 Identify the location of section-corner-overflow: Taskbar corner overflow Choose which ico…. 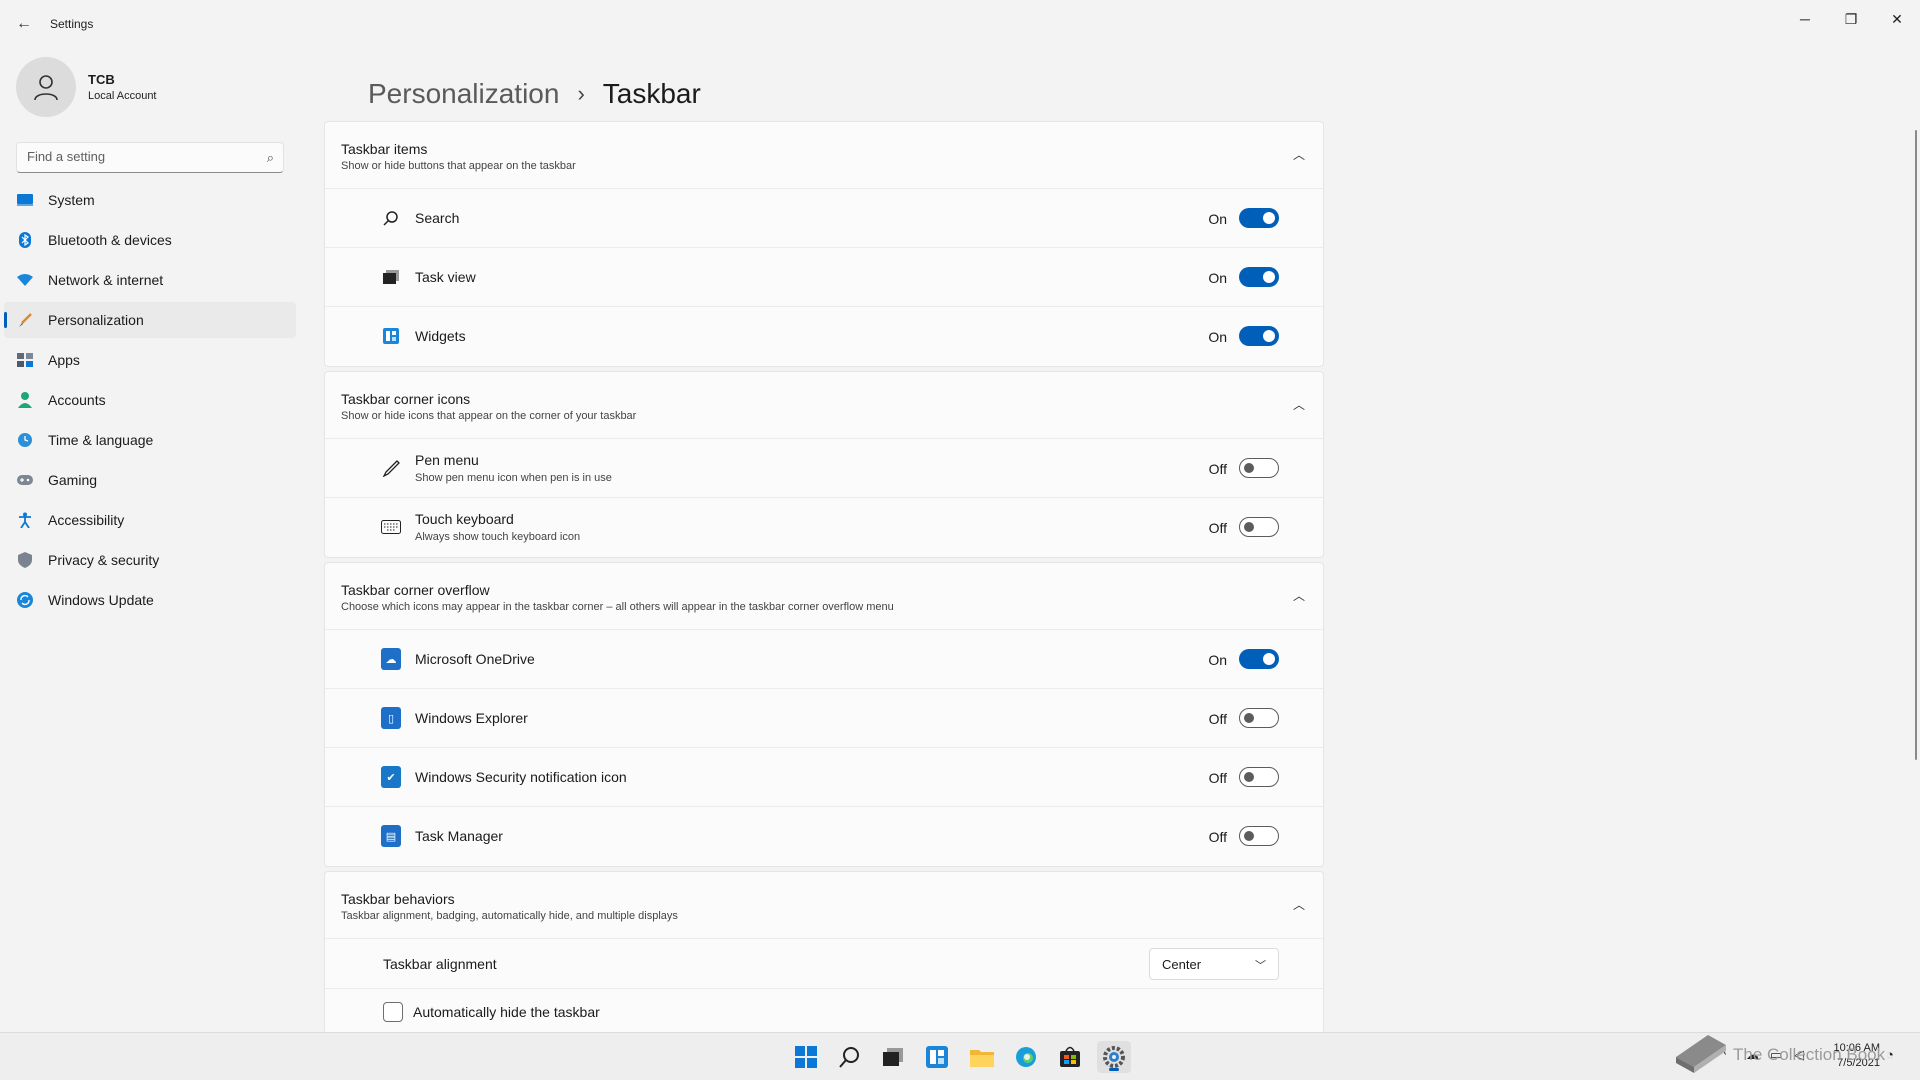
(824, 714).